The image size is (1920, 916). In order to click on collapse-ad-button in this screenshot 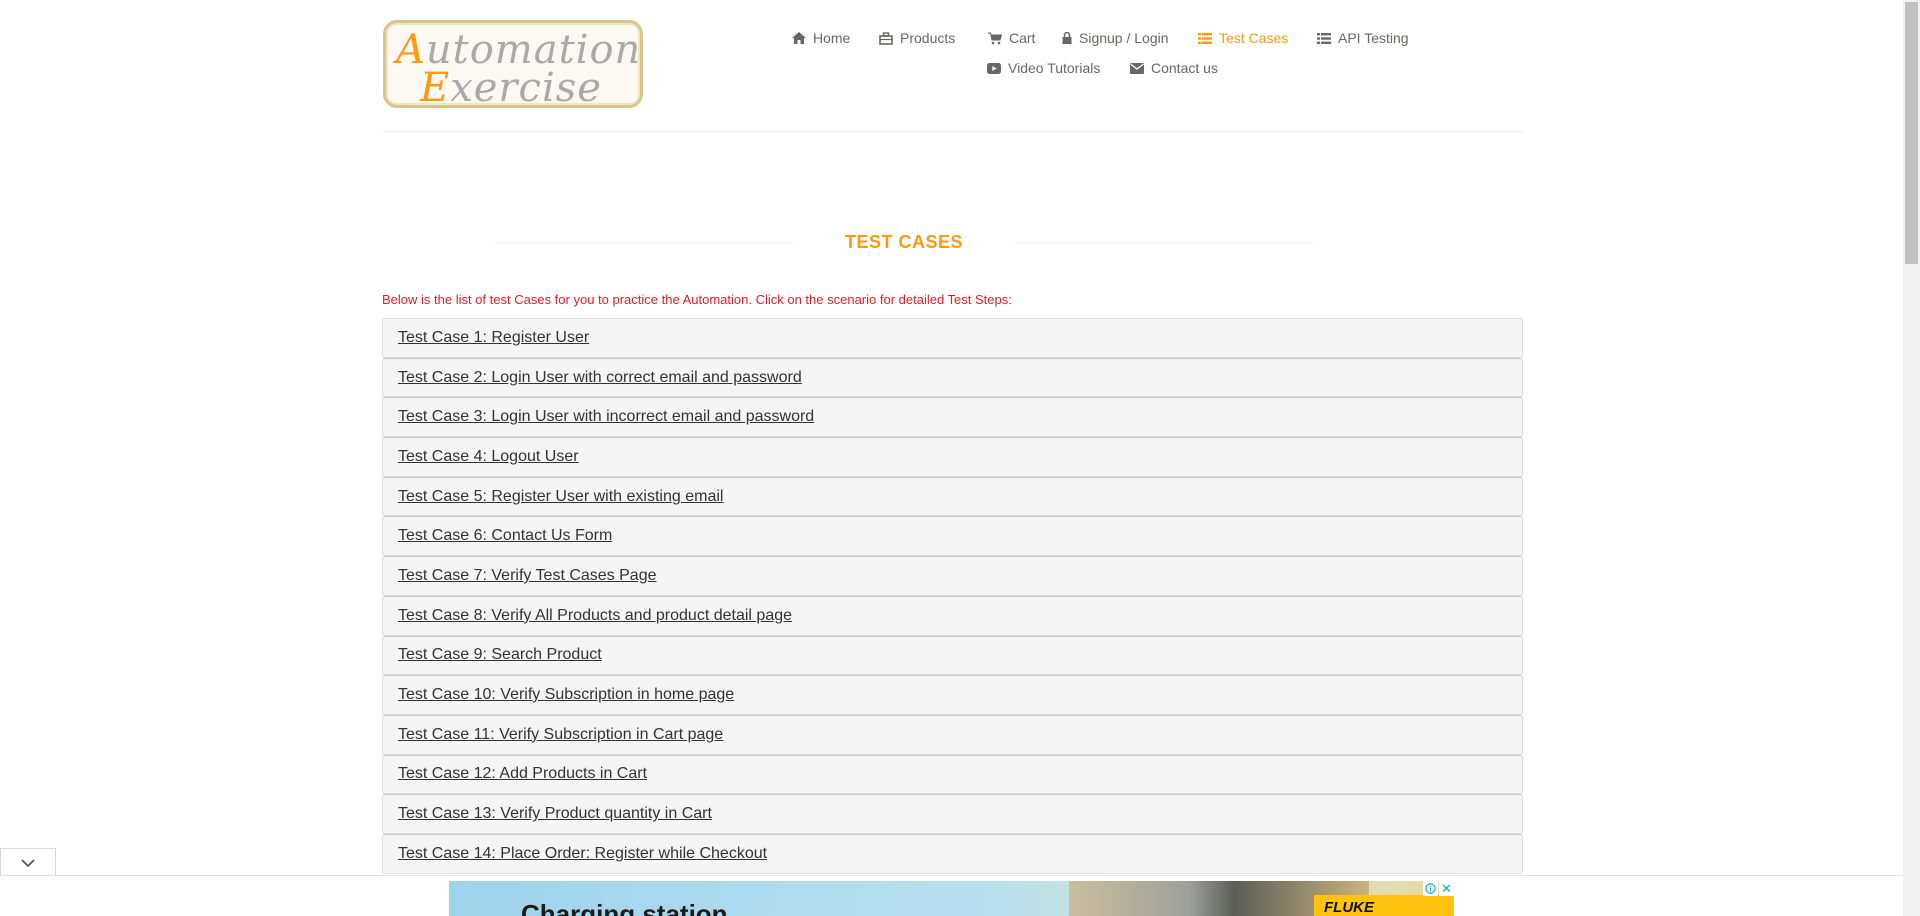, I will do `click(28, 862)`.